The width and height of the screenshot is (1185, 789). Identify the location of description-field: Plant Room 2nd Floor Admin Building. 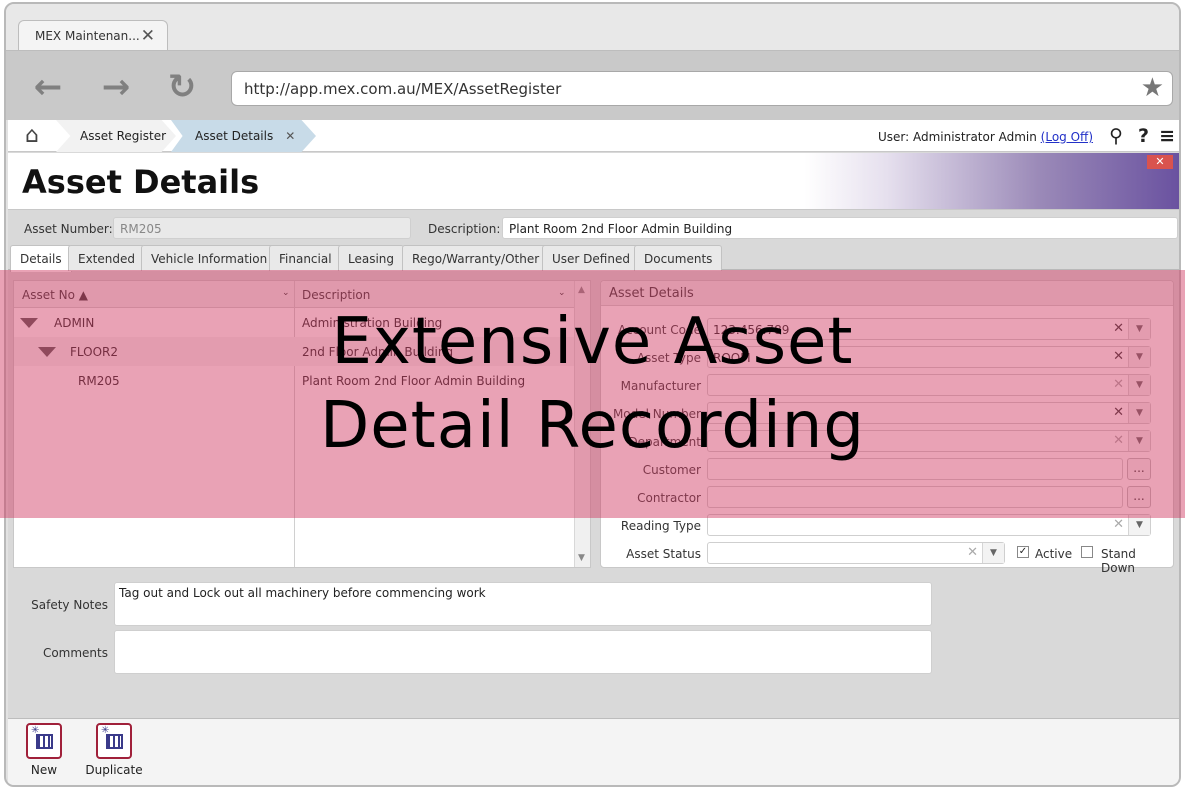
(840, 228).